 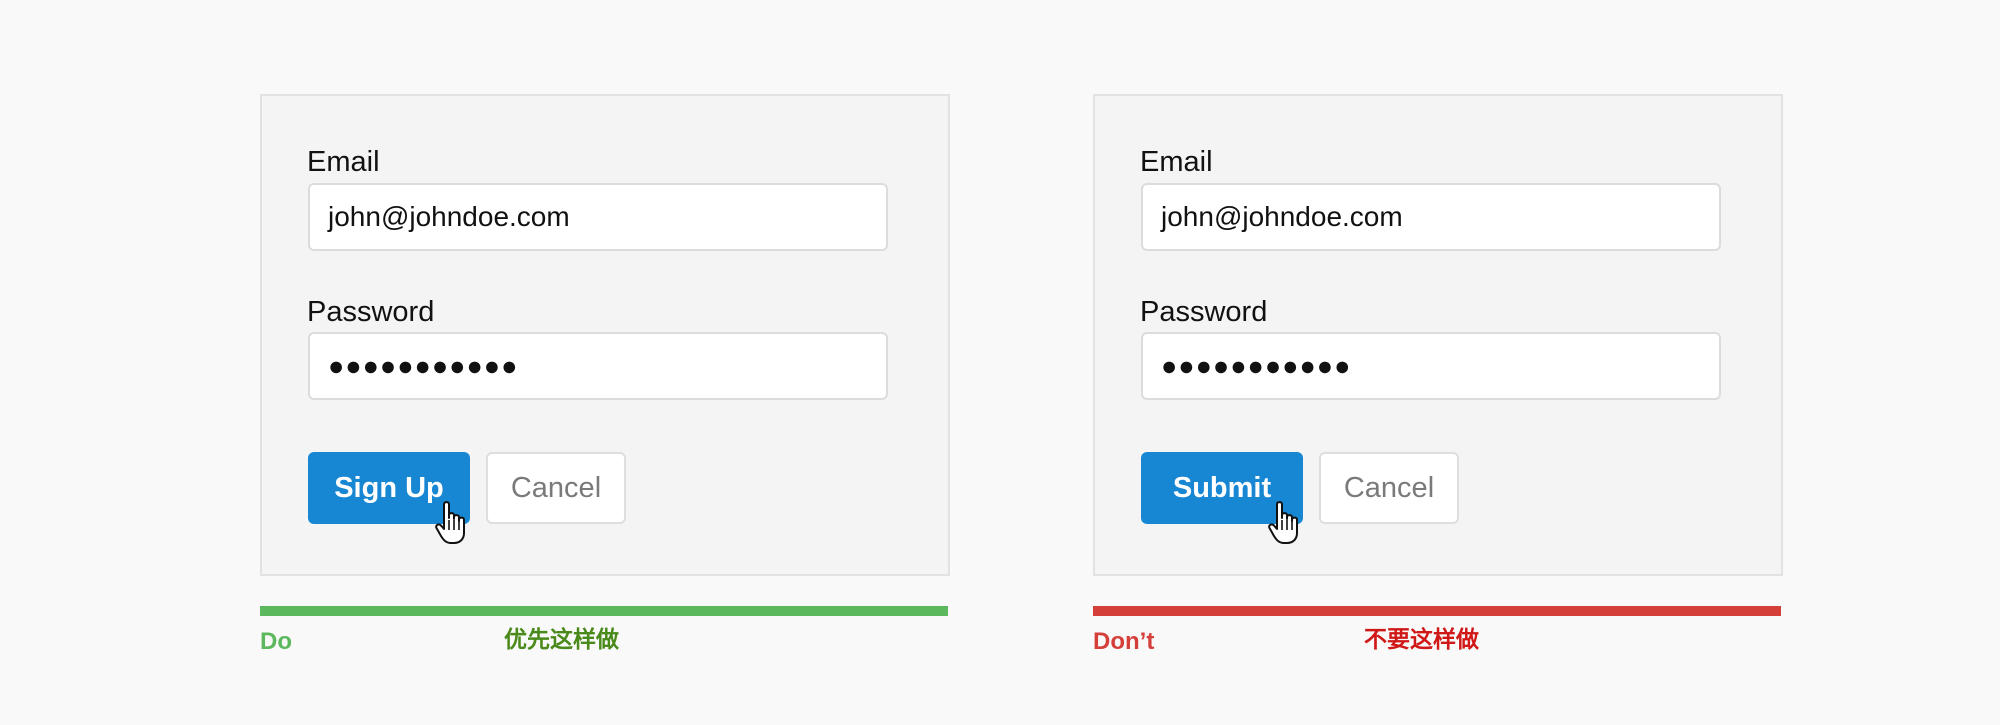 I want to click on submit-button: Submit, so click(x=1222, y=488).